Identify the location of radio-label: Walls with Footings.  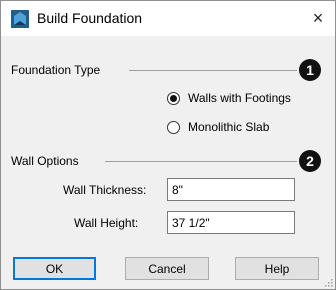
(239, 98).